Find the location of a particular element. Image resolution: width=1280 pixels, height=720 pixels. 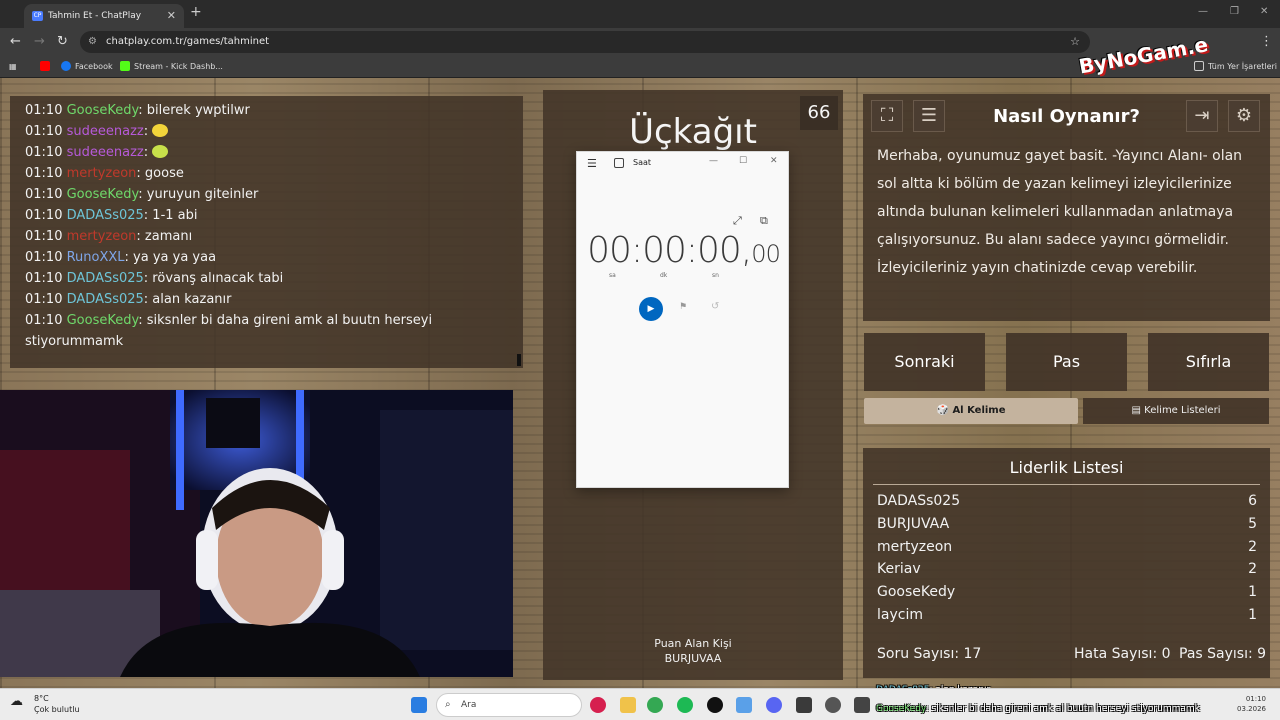

site-info-icon: ⚙ is located at coordinates (92, 42).